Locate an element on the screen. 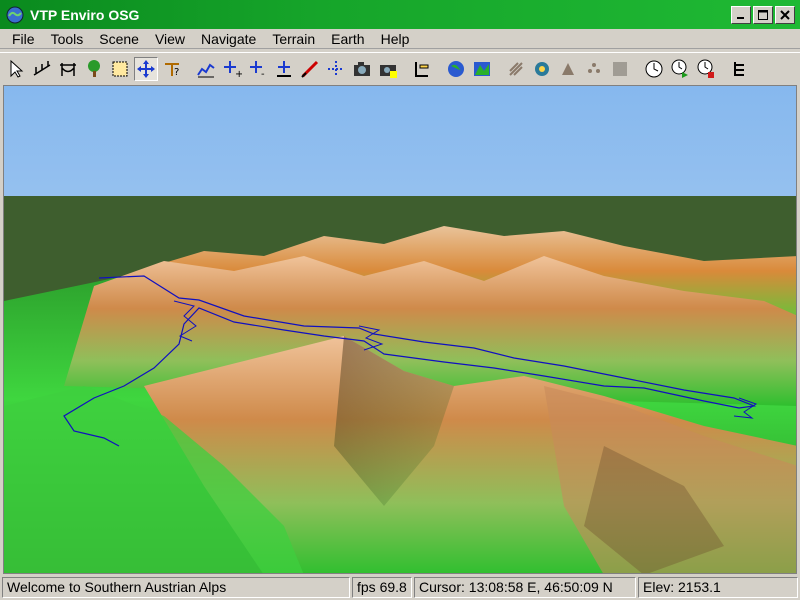 Image resolution: width=800 pixels, height=600 pixels. sun-rays-button is located at coordinates (516, 69).